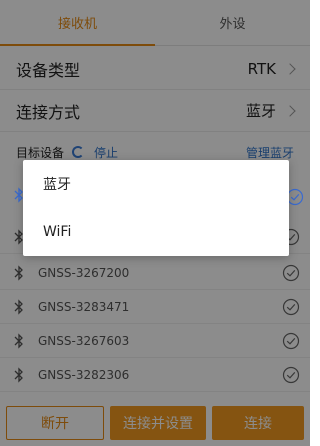 The image size is (320, 446). I want to click on option-wifi-label: WiFi, so click(57, 232).